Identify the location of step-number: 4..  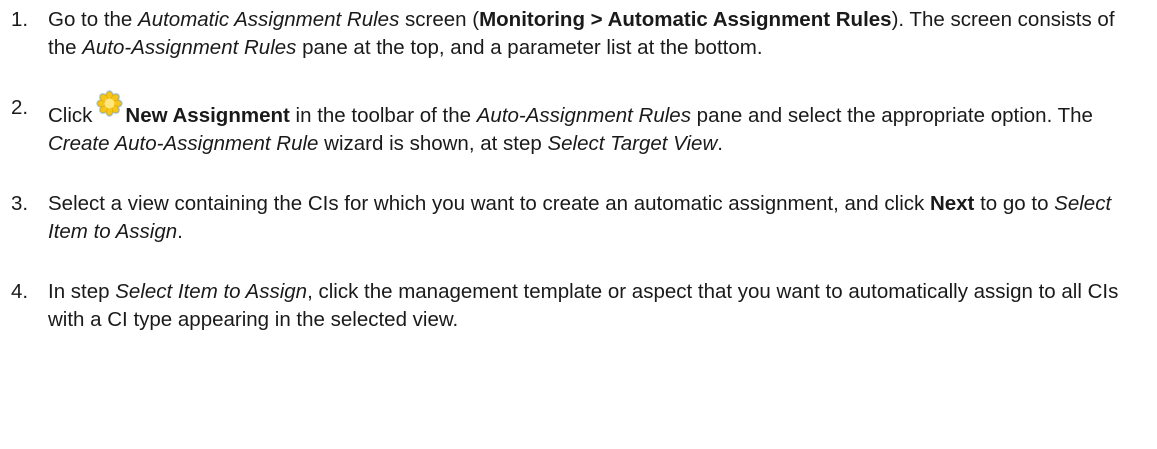
(20, 291).